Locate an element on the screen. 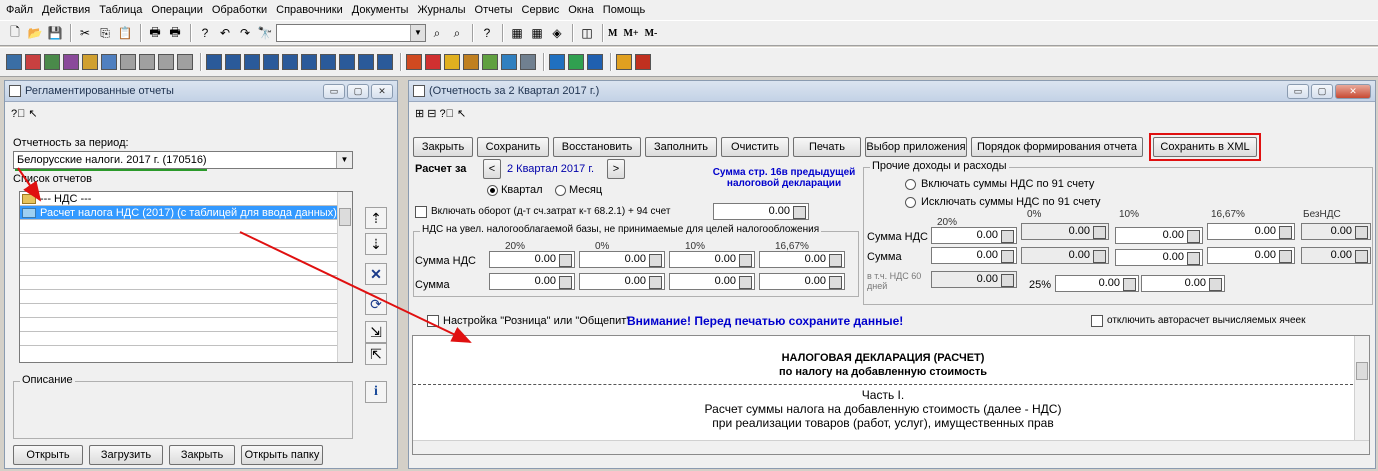 Image resolution: width=1378 pixels, height=471 pixels. clear-button: Очистить is located at coordinates (755, 147).